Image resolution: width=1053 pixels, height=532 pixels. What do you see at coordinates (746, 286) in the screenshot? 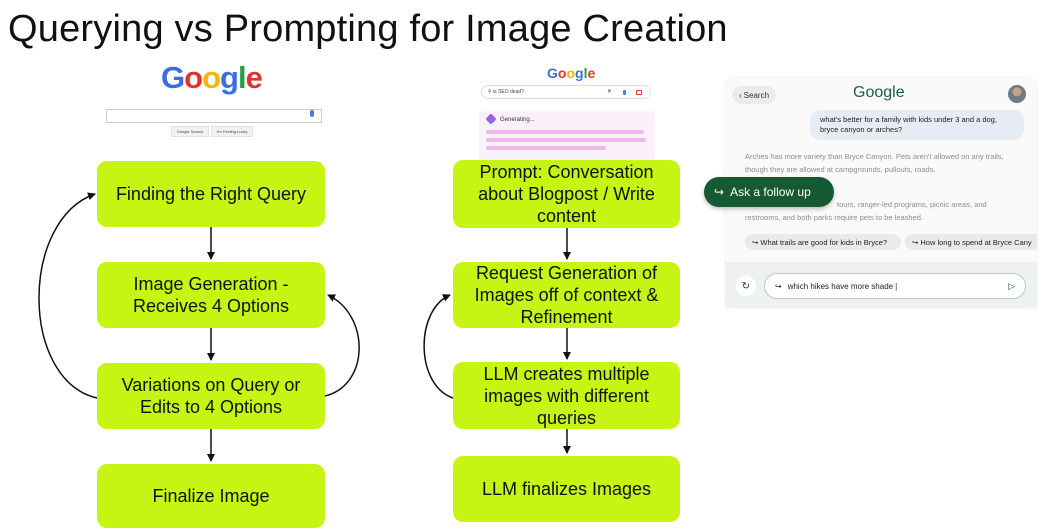
I see `refresh-icon: ↻` at bounding box center [746, 286].